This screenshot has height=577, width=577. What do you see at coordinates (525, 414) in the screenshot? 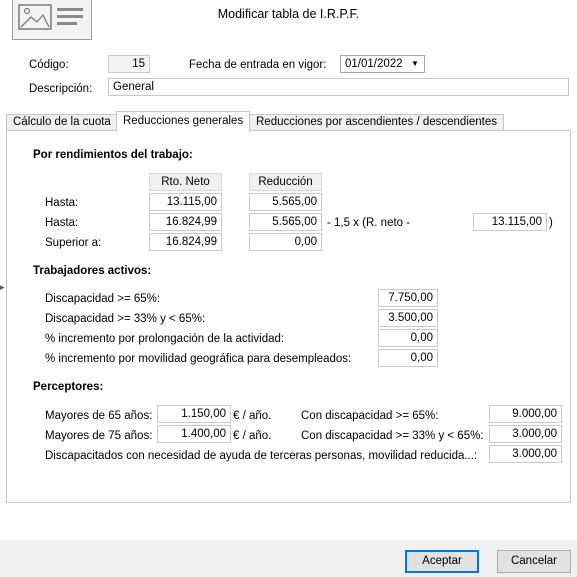
I see `disc65-perc-field: 9.000,00` at bounding box center [525, 414].